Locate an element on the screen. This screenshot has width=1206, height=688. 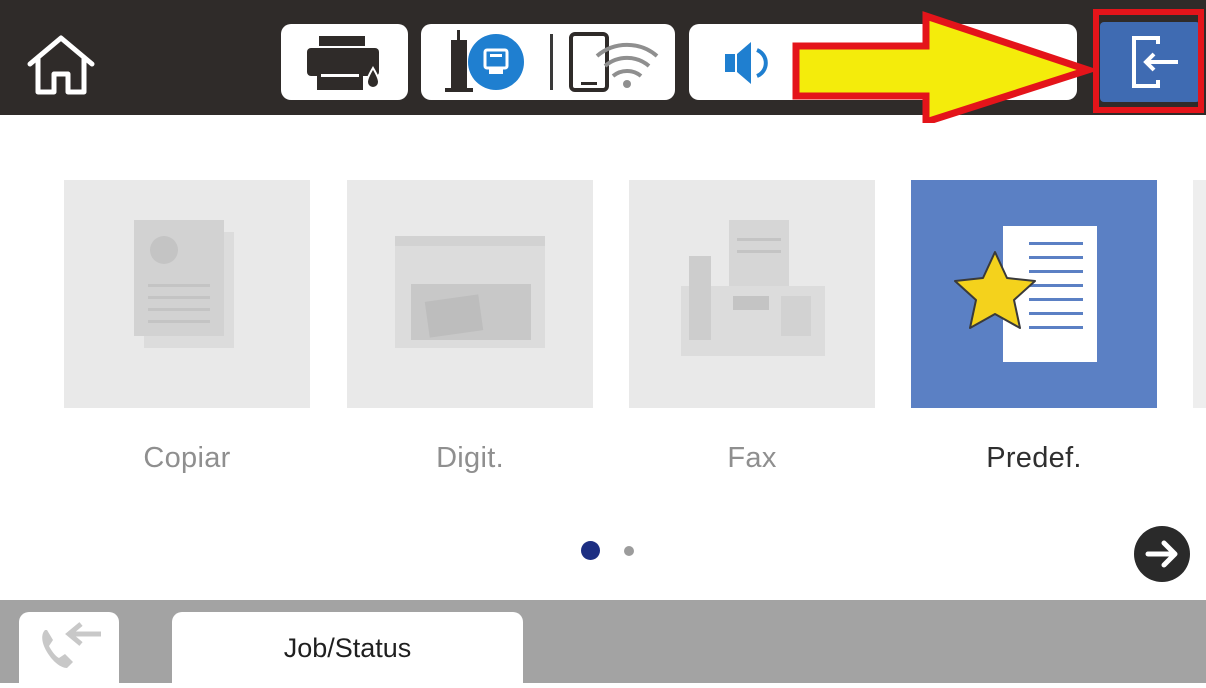
volume-icon is located at coordinates (746, 63).